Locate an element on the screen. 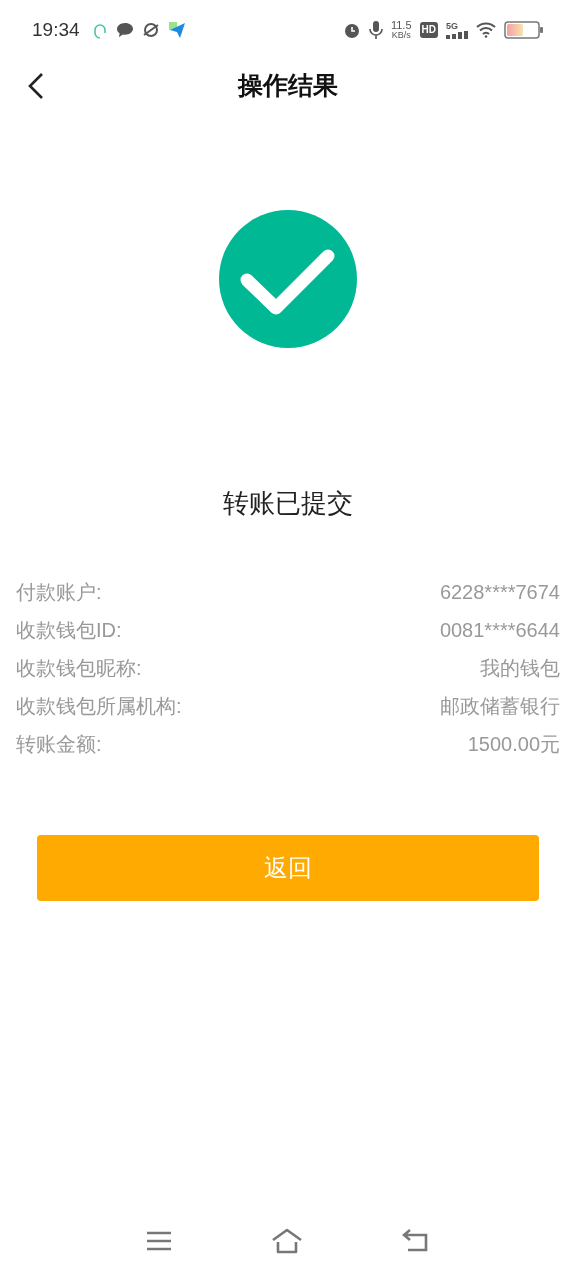 The width and height of the screenshot is (576, 1280). alarm-icon is located at coordinates (351, 30).